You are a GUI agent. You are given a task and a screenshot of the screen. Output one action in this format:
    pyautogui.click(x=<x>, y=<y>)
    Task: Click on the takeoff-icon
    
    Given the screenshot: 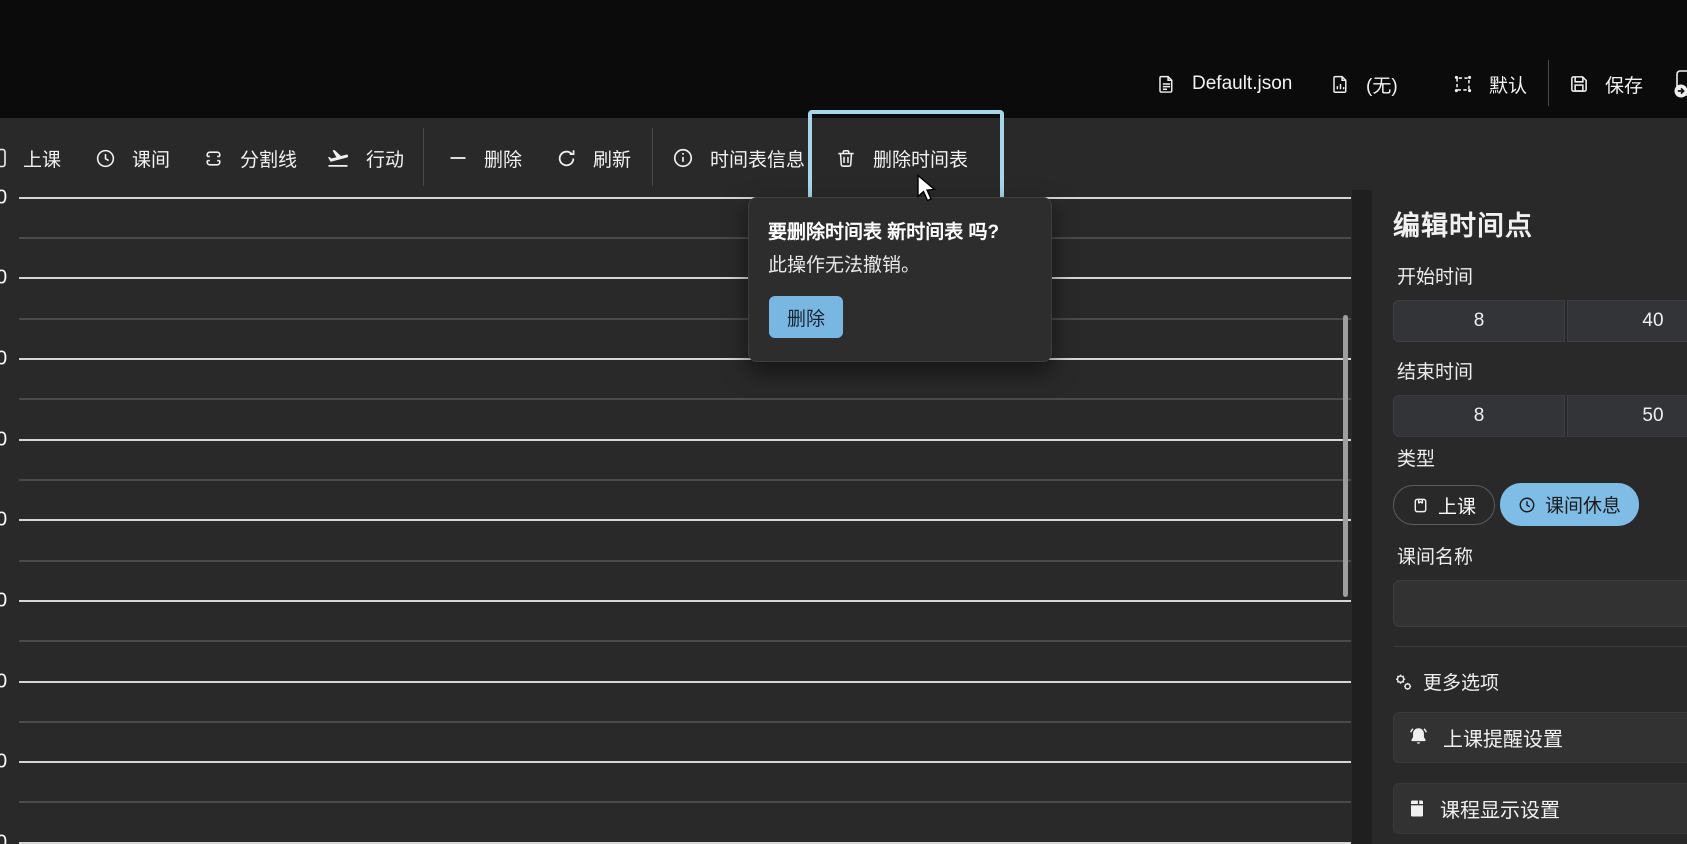 What is the action you would take?
    pyautogui.click(x=338, y=158)
    